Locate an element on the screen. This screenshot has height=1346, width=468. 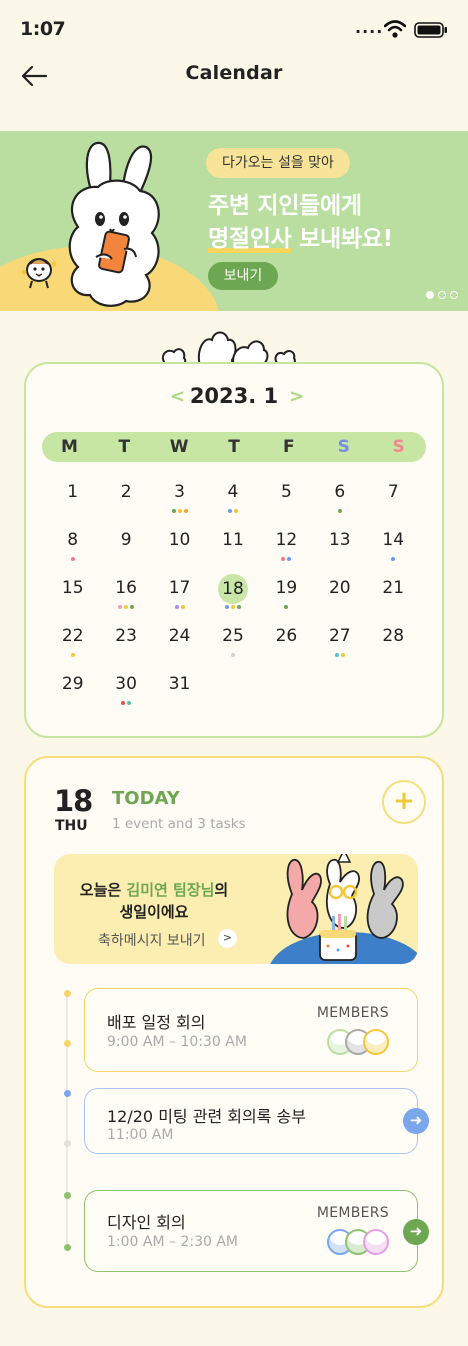
event-card: 배포 일정 회의 9:00 AM – 10:30 AM MEMBERS is located at coordinates (251, 1030).